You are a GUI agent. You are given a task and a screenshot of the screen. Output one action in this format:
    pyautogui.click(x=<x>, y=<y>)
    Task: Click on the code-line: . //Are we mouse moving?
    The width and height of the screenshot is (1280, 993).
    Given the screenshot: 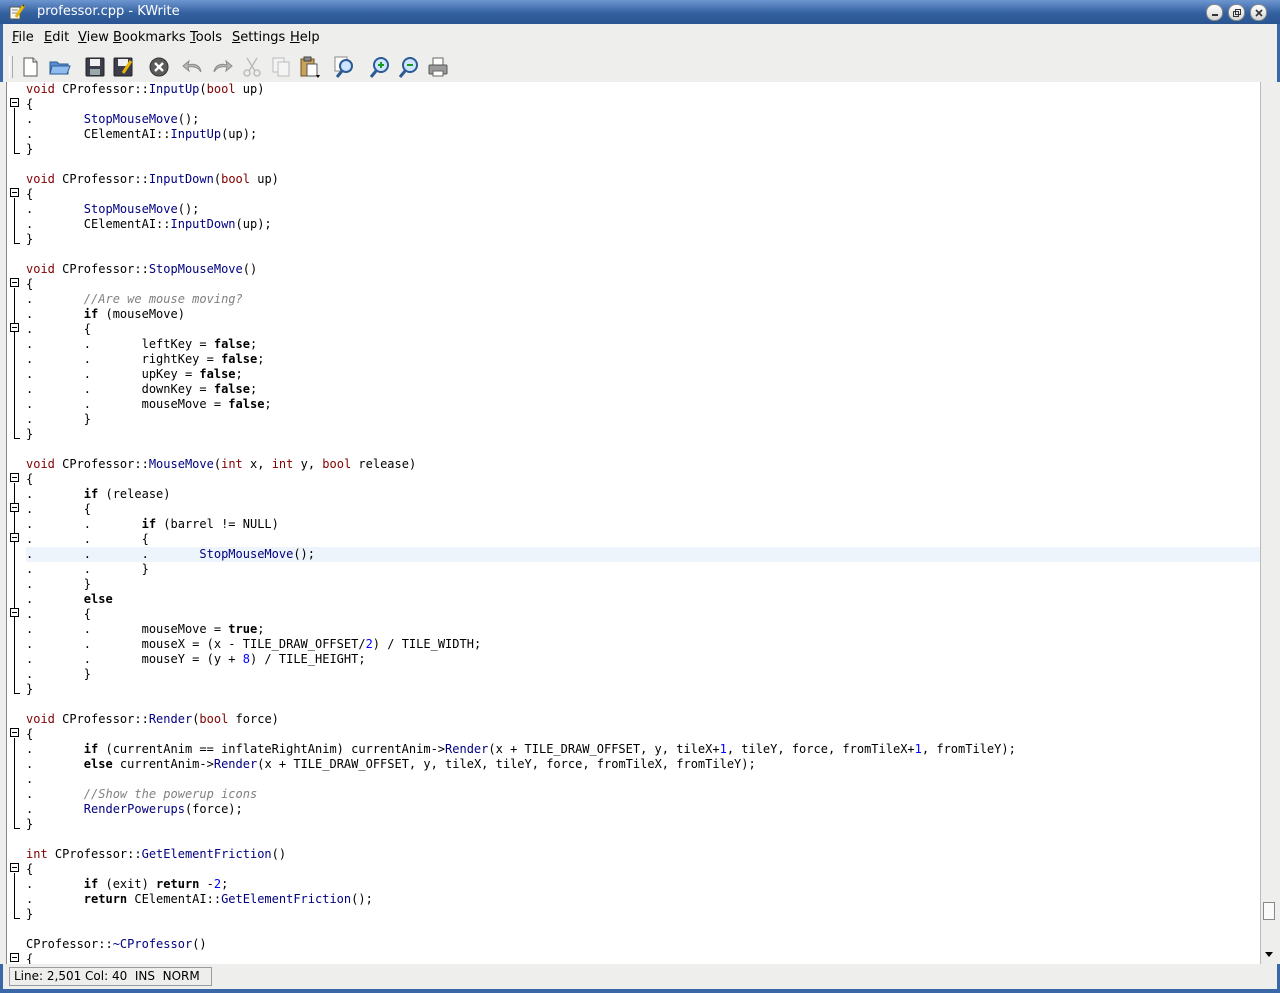 What is the action you would take?
    pyautogui.click(x=643, y=299)
    